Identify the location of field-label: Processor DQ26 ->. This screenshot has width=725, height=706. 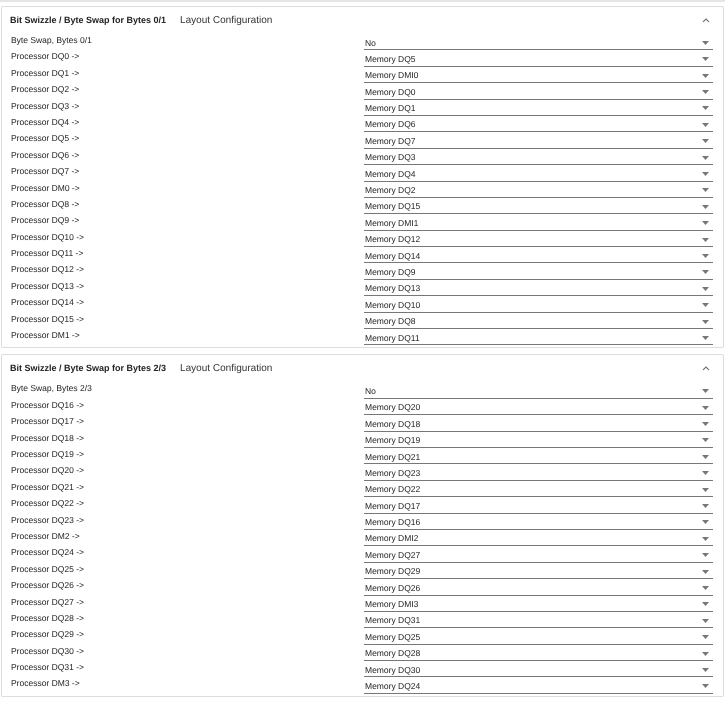
(47, 585).